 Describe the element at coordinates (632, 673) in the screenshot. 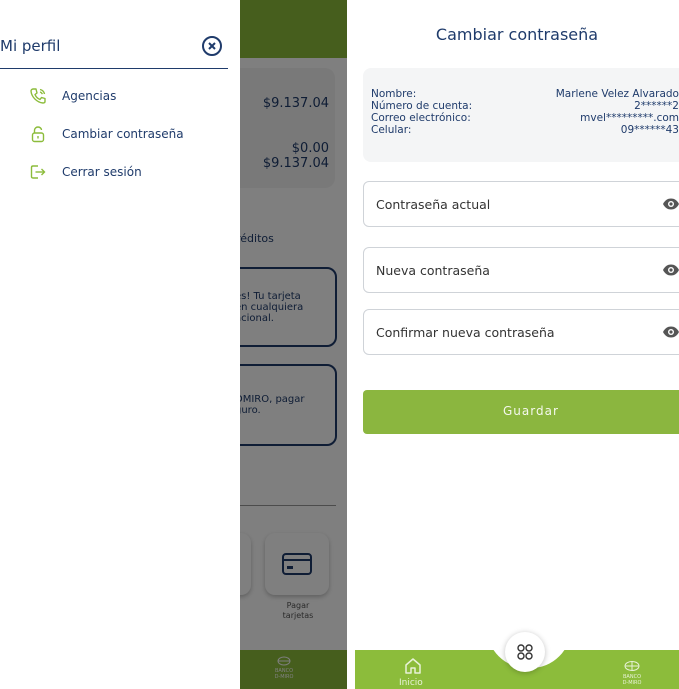

I see `bank-logo: BANCO D-MIRO` at that location.